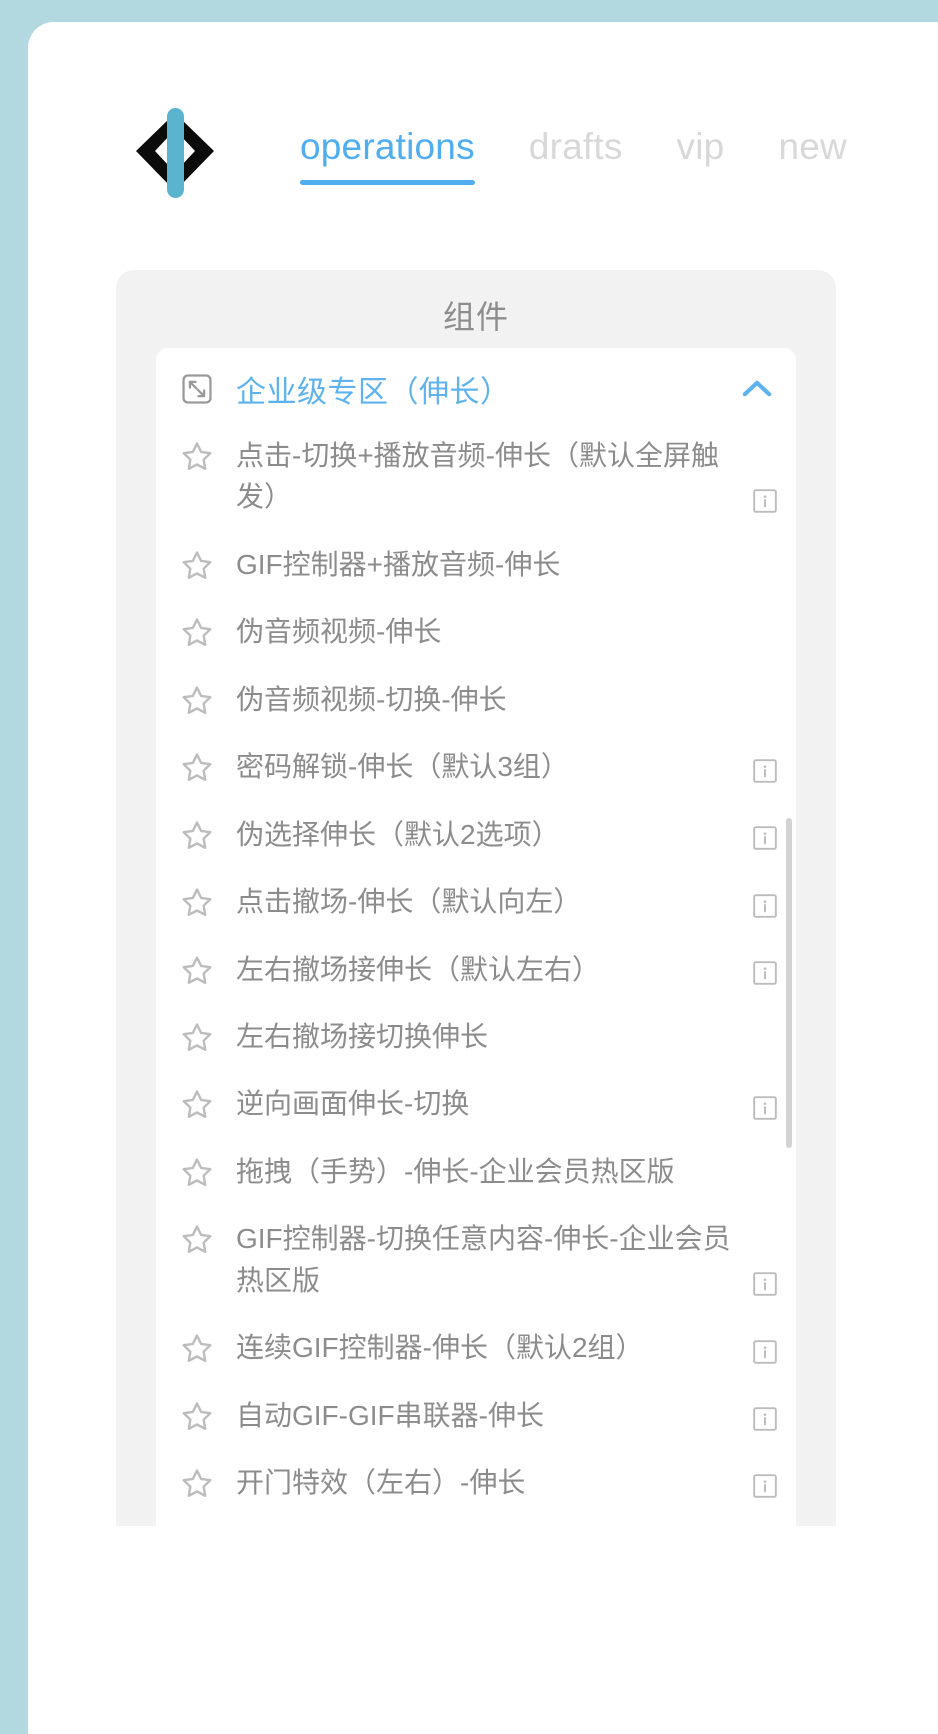 This screenshot has height=1734, width=938. What do you see at coordinates (455, 1171) in the screenshot?
I see `list-item-label: 拖拽（手势）-伸长-企业会员热区版` at bounding box center [455, 1171].